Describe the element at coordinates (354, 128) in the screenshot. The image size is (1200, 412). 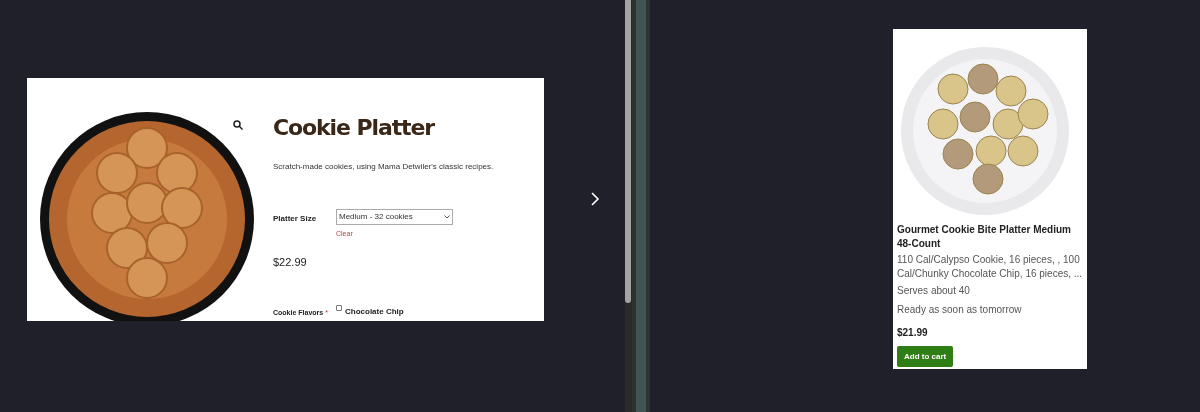
I see `product-title: Cookie Platter` at that location.